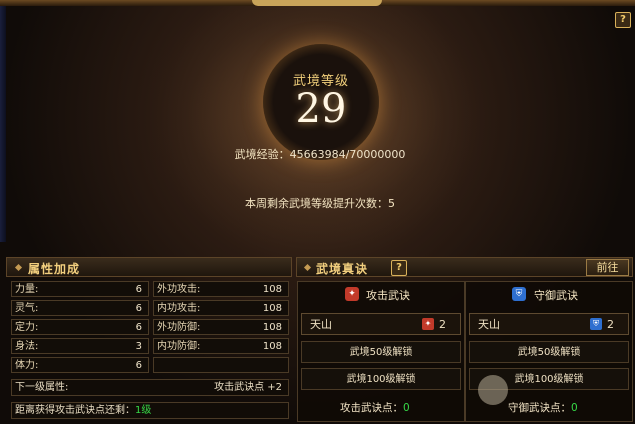  What do you see at coordinates (179, 308) in the screenshot?
I see `attr-label: 内功攻击:` at bounding box center [179, 308].